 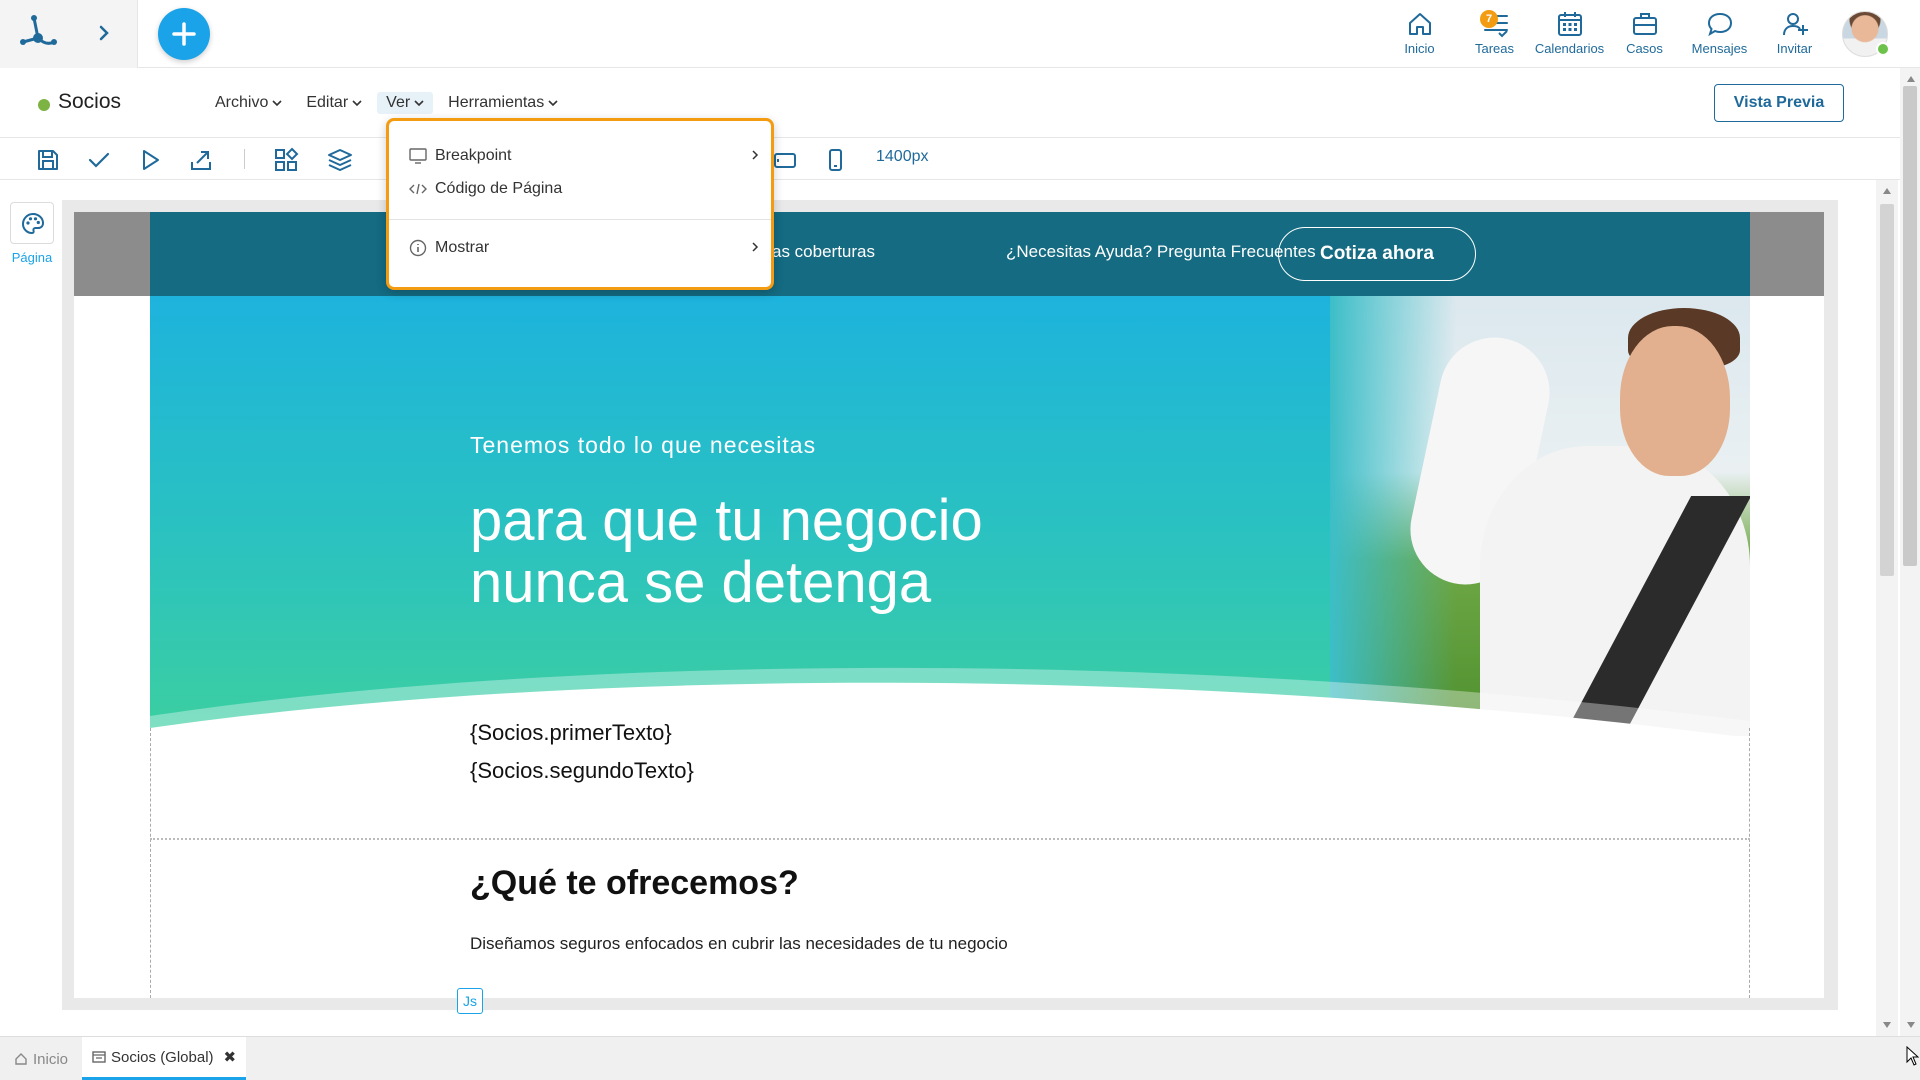 What do you see at coordinates (90, 101) in the screenshot?
I see `page-title: Socios` at bounding box center [90, 101].